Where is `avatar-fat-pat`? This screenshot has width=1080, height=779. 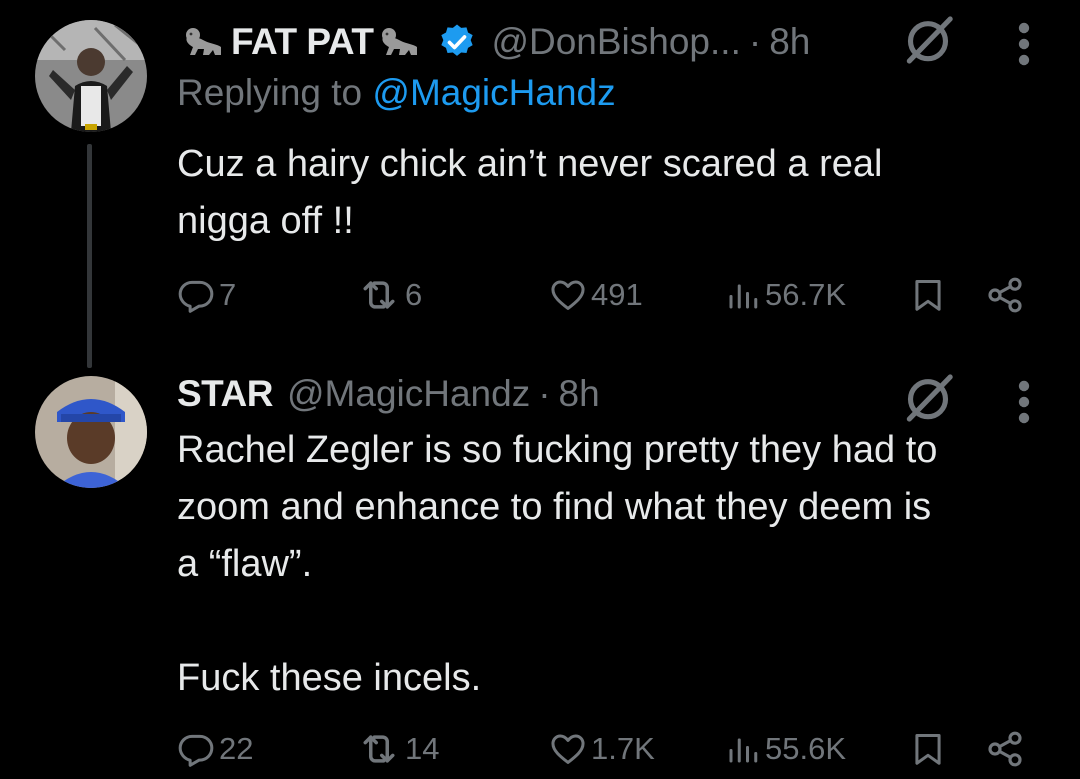
avatar-fat-pat is located at coordinates (91, 76).